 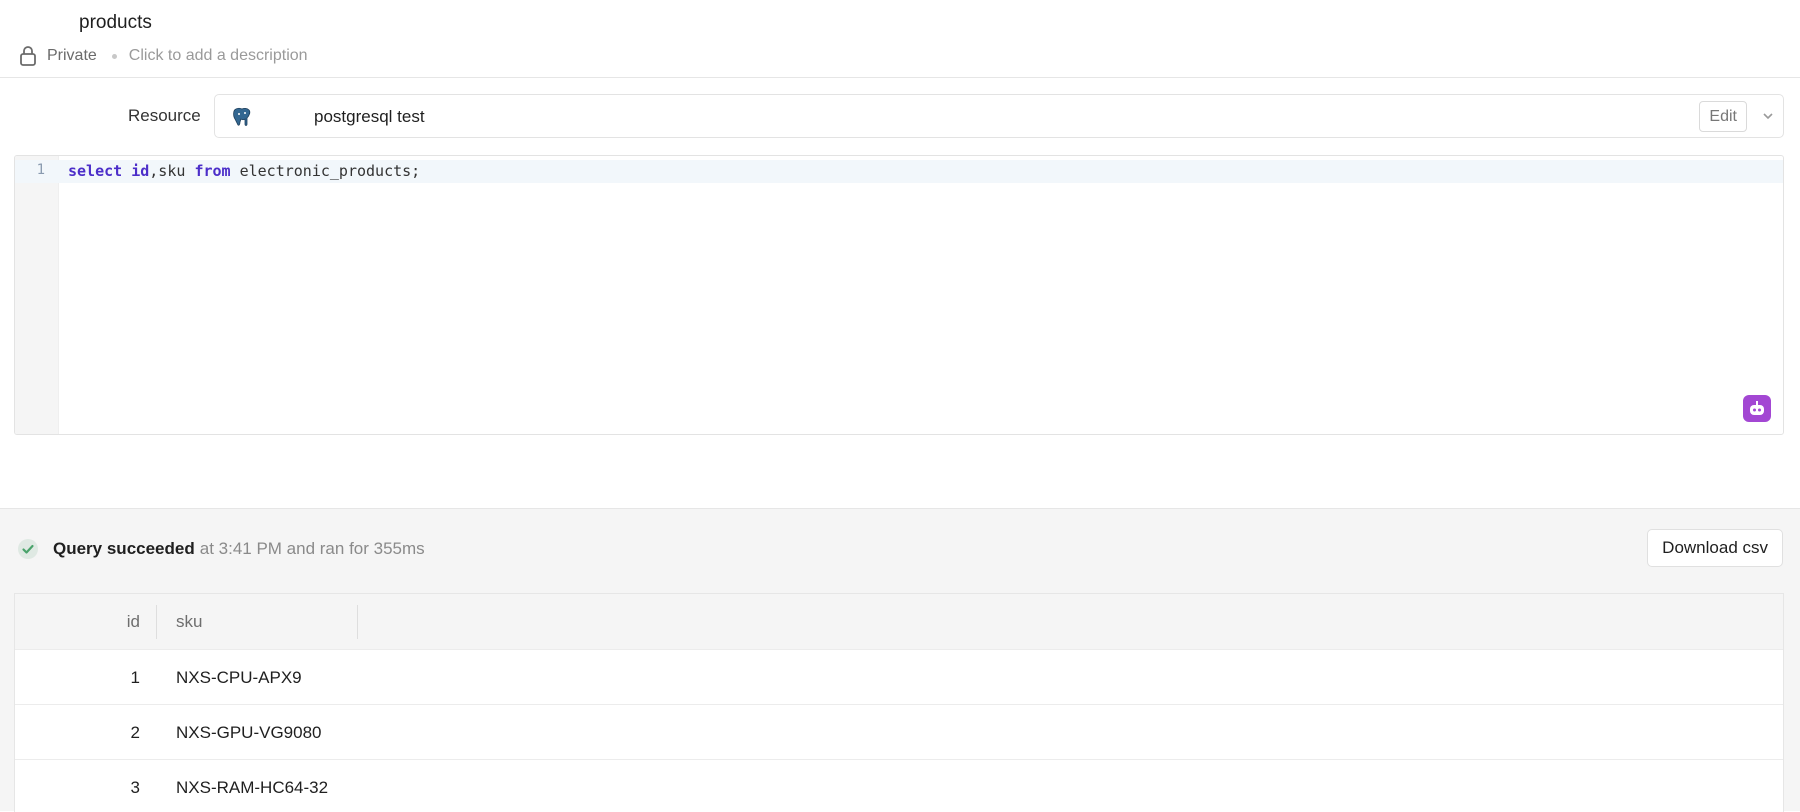 What do you see at coordinates (1715, 548) in the screenshot?
I see `download-csv-button: Download csv` at bounding box center [1715, 548].